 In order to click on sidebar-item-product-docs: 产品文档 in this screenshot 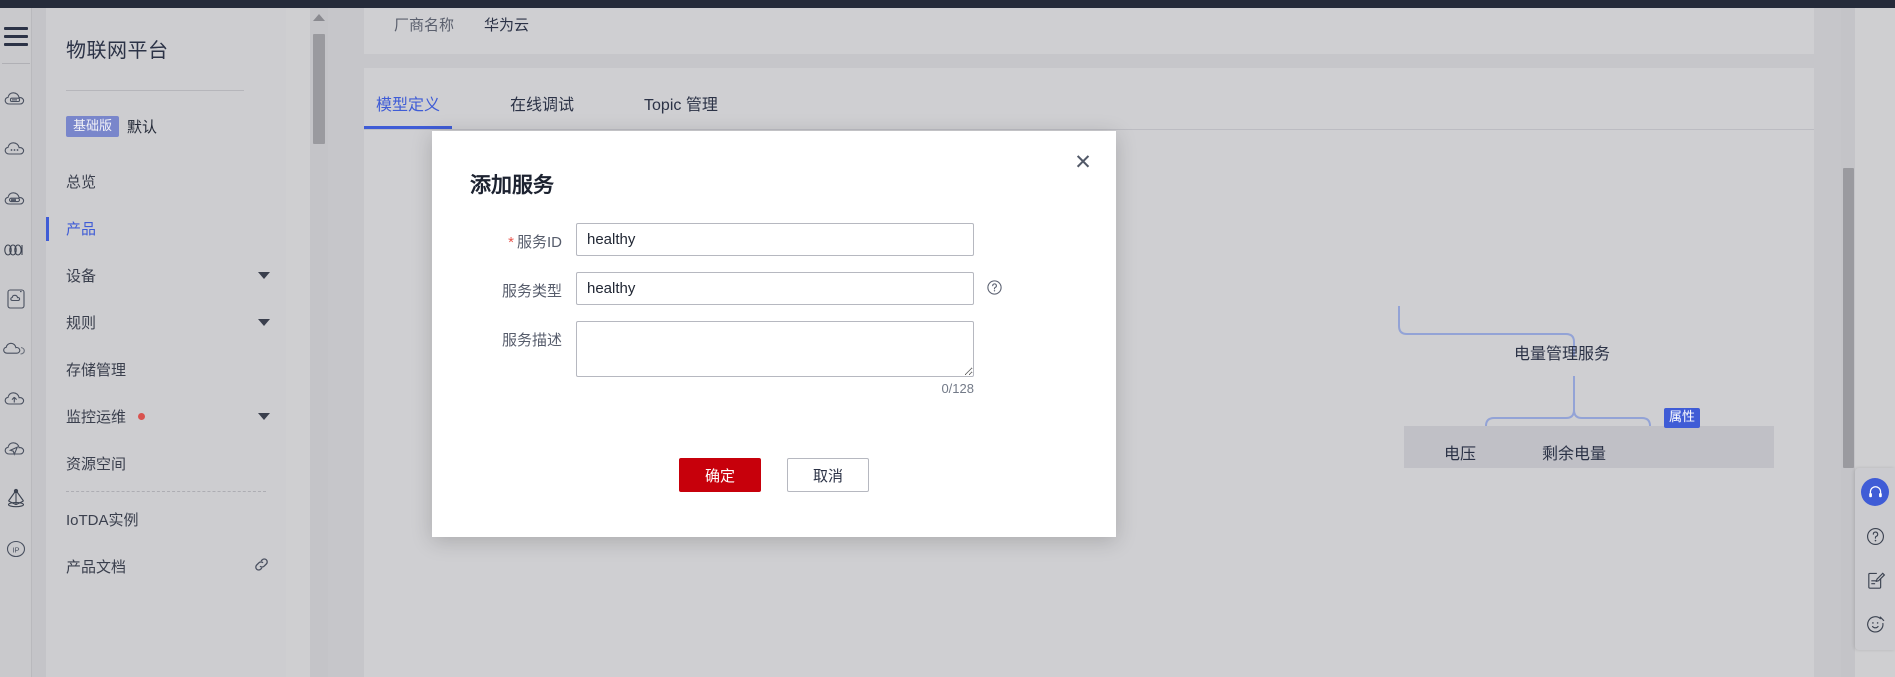, I will do `click(166, 566)`.